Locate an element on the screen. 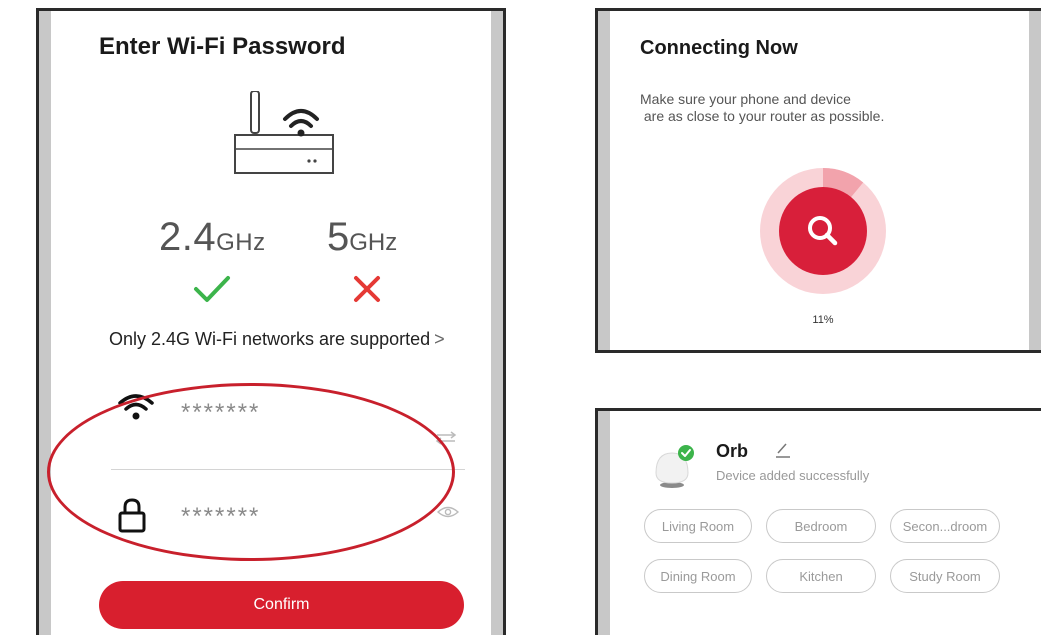  supported-networks-link: Only 2.4G Wi-Fi networks are supported > is located at coordinates (277, 339).